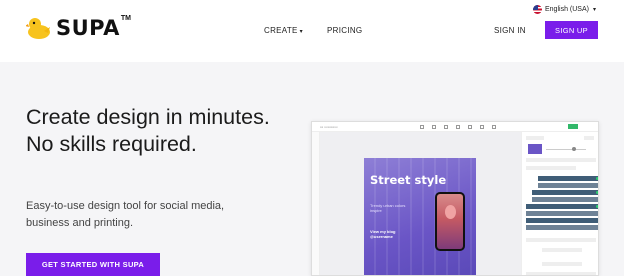  I want to click on brand-name: SUPA, so click(88, 28).